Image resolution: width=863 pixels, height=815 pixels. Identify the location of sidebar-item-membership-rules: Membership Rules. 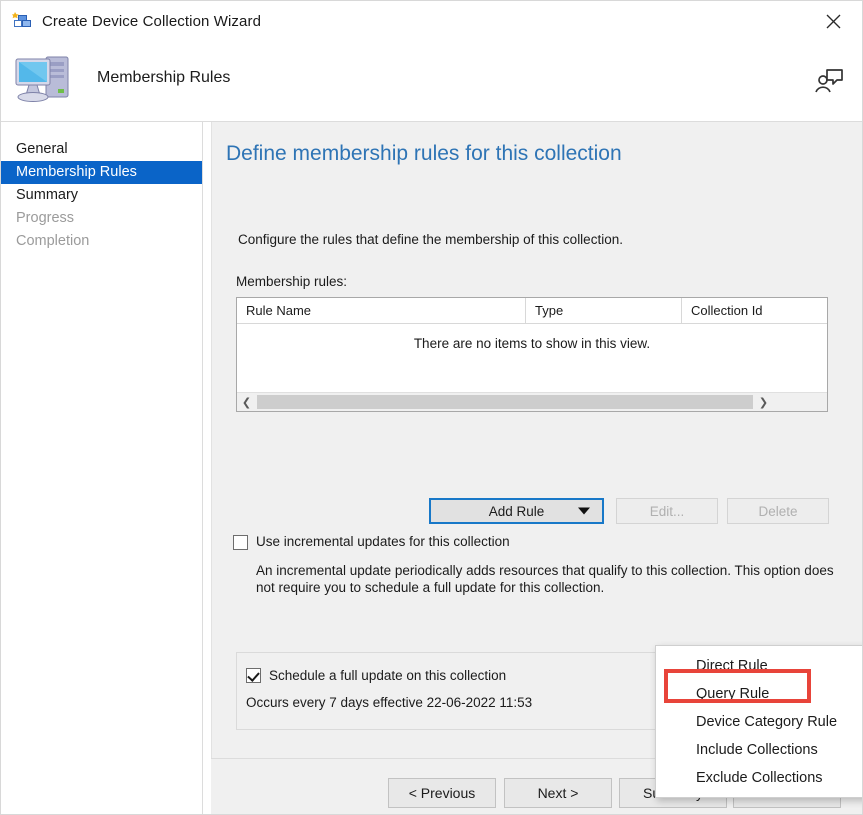
(101, 172).